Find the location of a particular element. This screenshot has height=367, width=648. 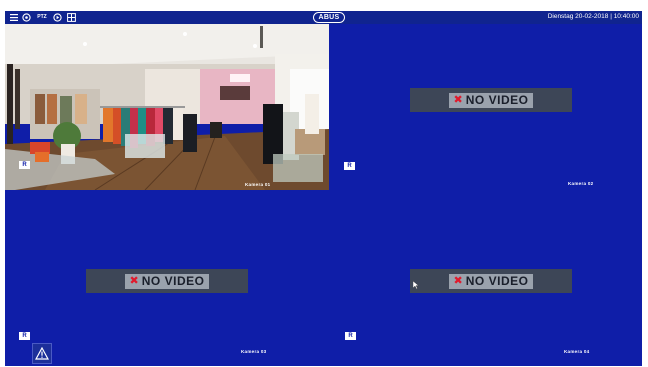

menu-icon is located at coordinates (13, 17).